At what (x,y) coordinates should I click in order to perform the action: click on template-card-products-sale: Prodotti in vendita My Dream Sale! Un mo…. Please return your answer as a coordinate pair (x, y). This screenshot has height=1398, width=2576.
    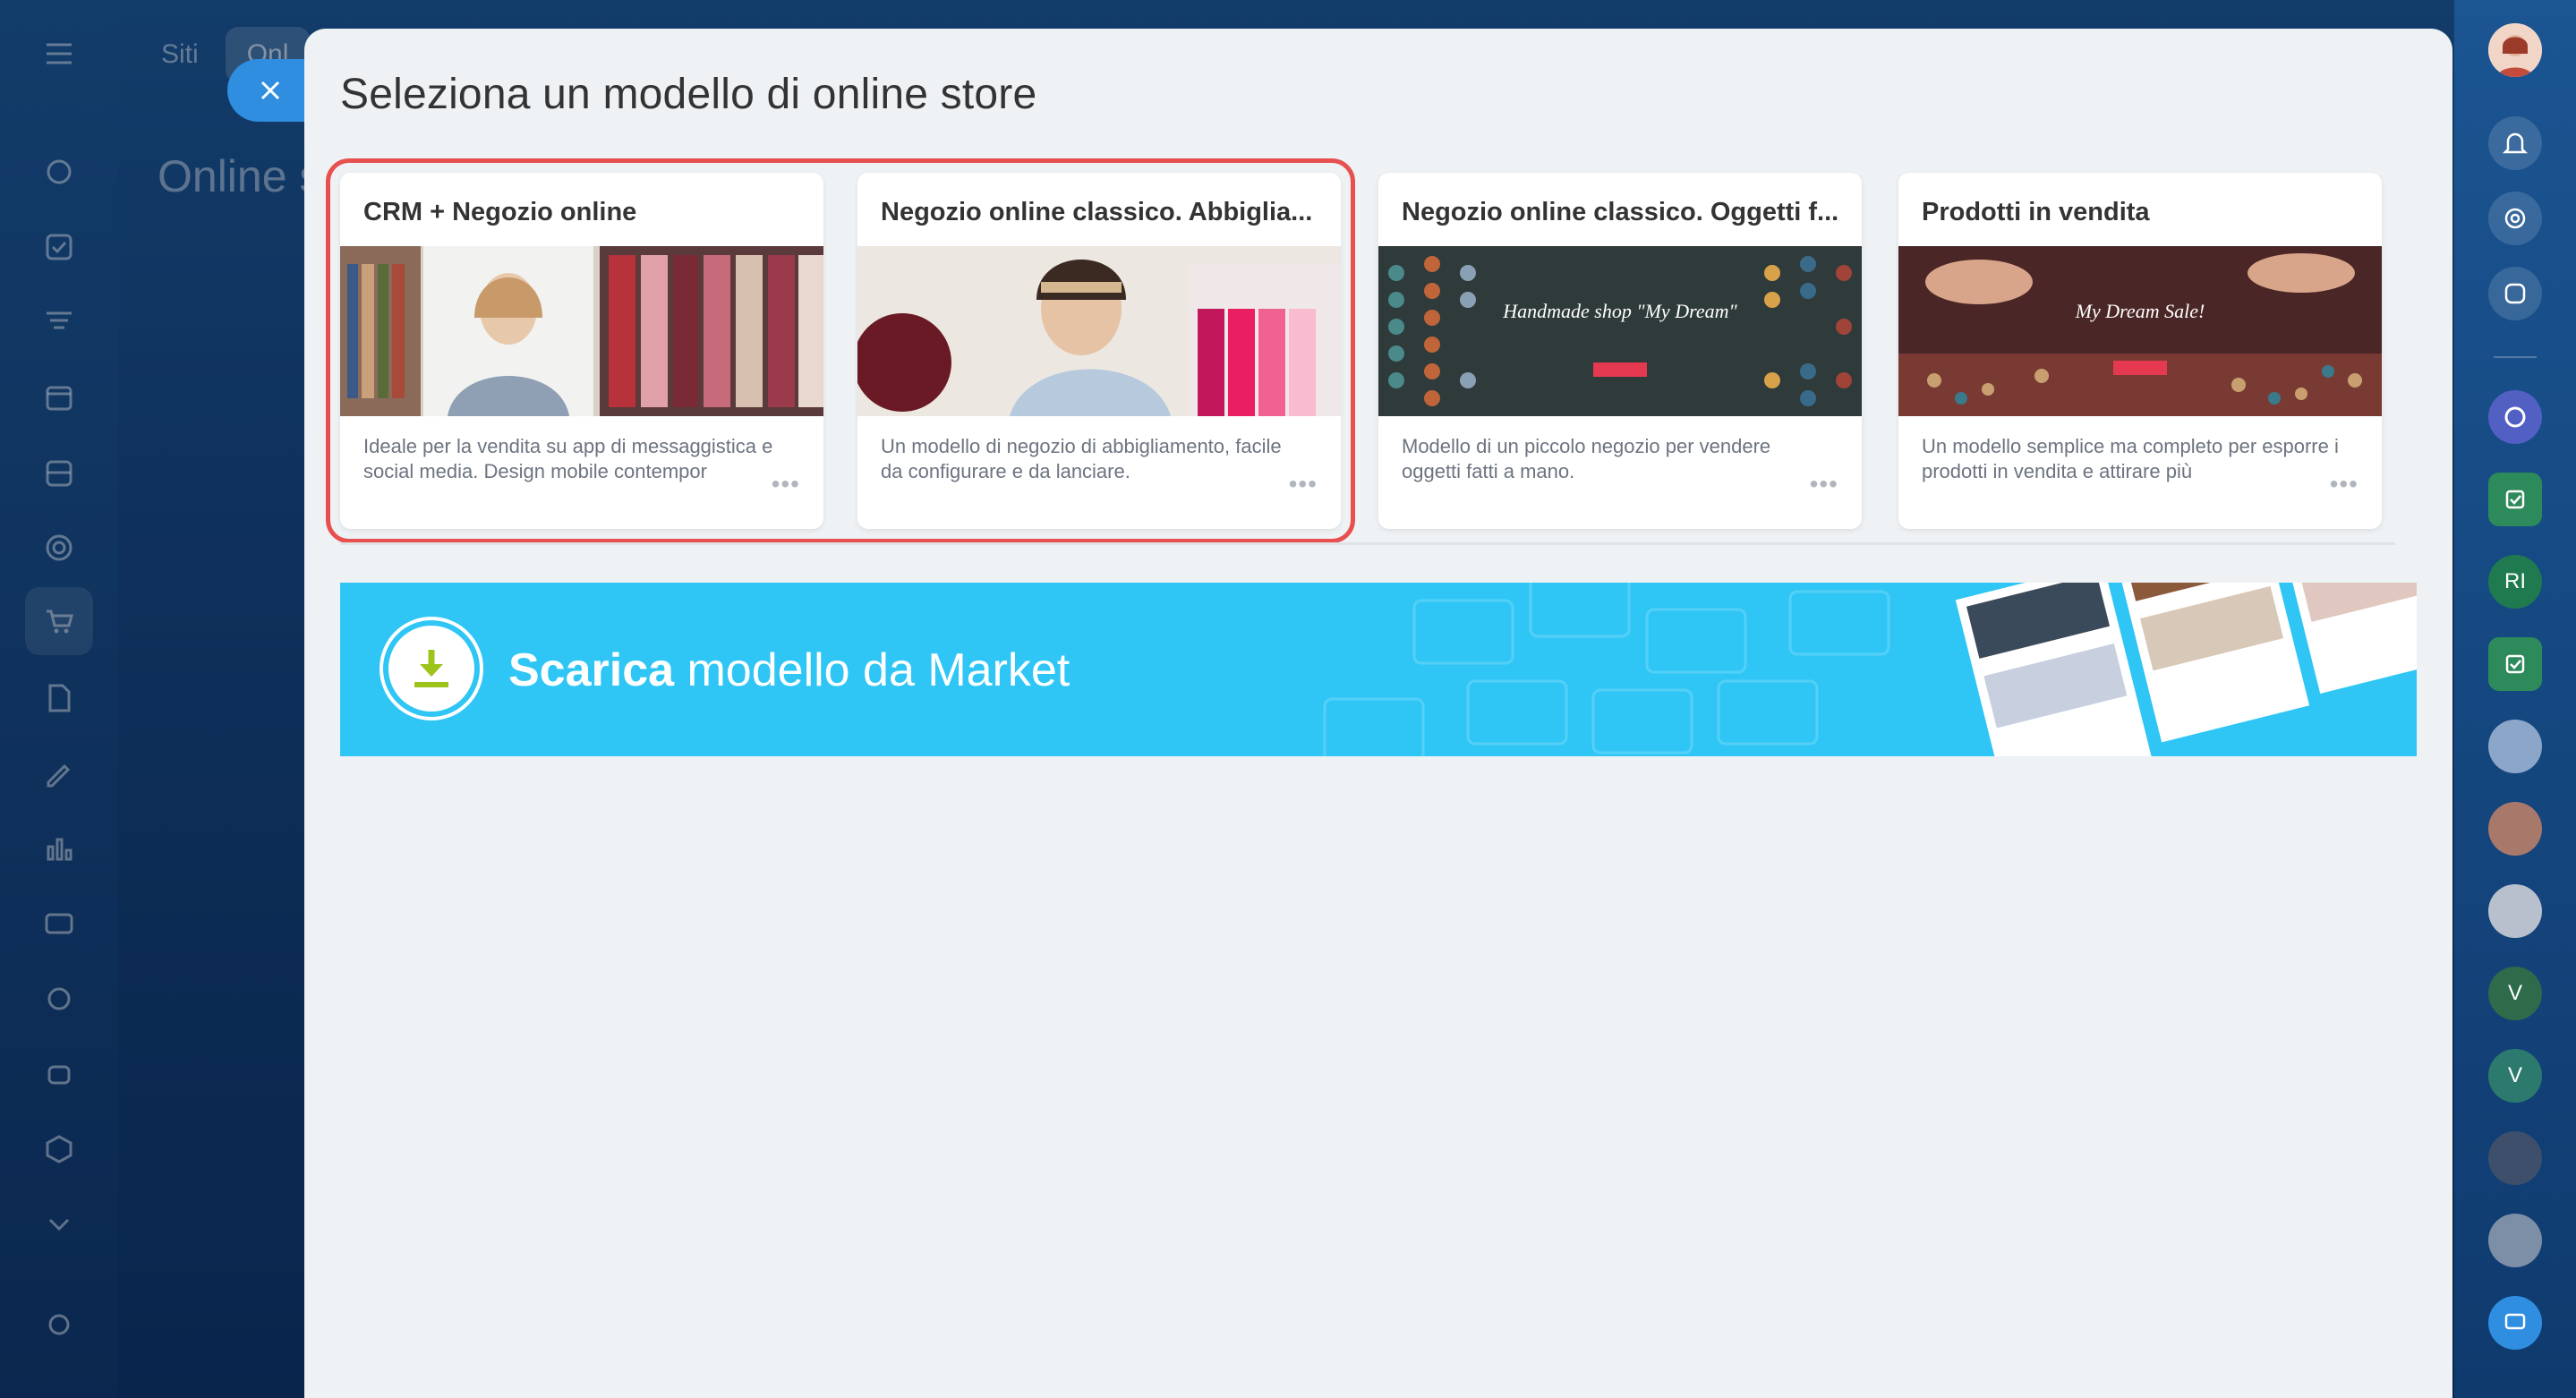
    Looking at the image, I should click on (2140, 351).